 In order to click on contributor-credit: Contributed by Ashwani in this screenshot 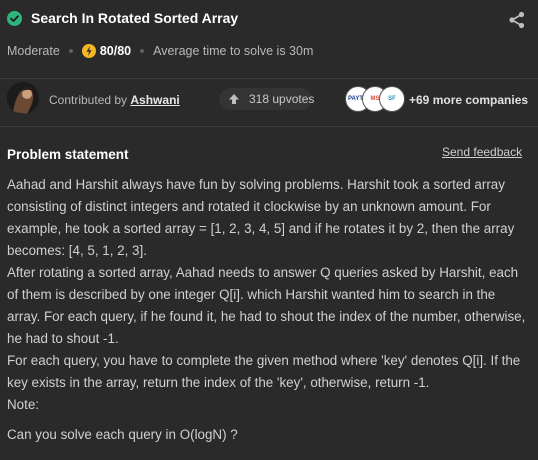, I will do `click(114, 100)`.